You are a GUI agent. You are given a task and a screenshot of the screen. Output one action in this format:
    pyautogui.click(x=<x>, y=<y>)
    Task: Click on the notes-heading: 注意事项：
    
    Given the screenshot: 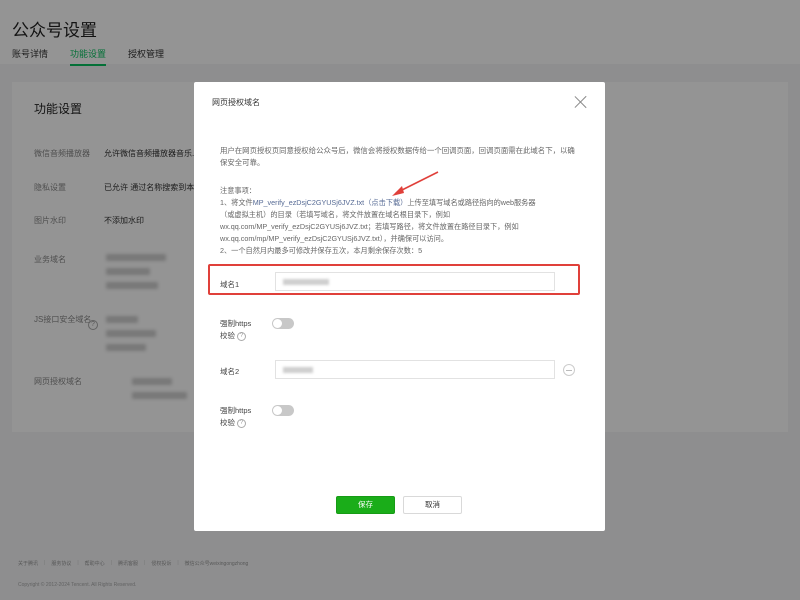 What is the action you would take?
    pyautogui.click(x=238, y=190)
    